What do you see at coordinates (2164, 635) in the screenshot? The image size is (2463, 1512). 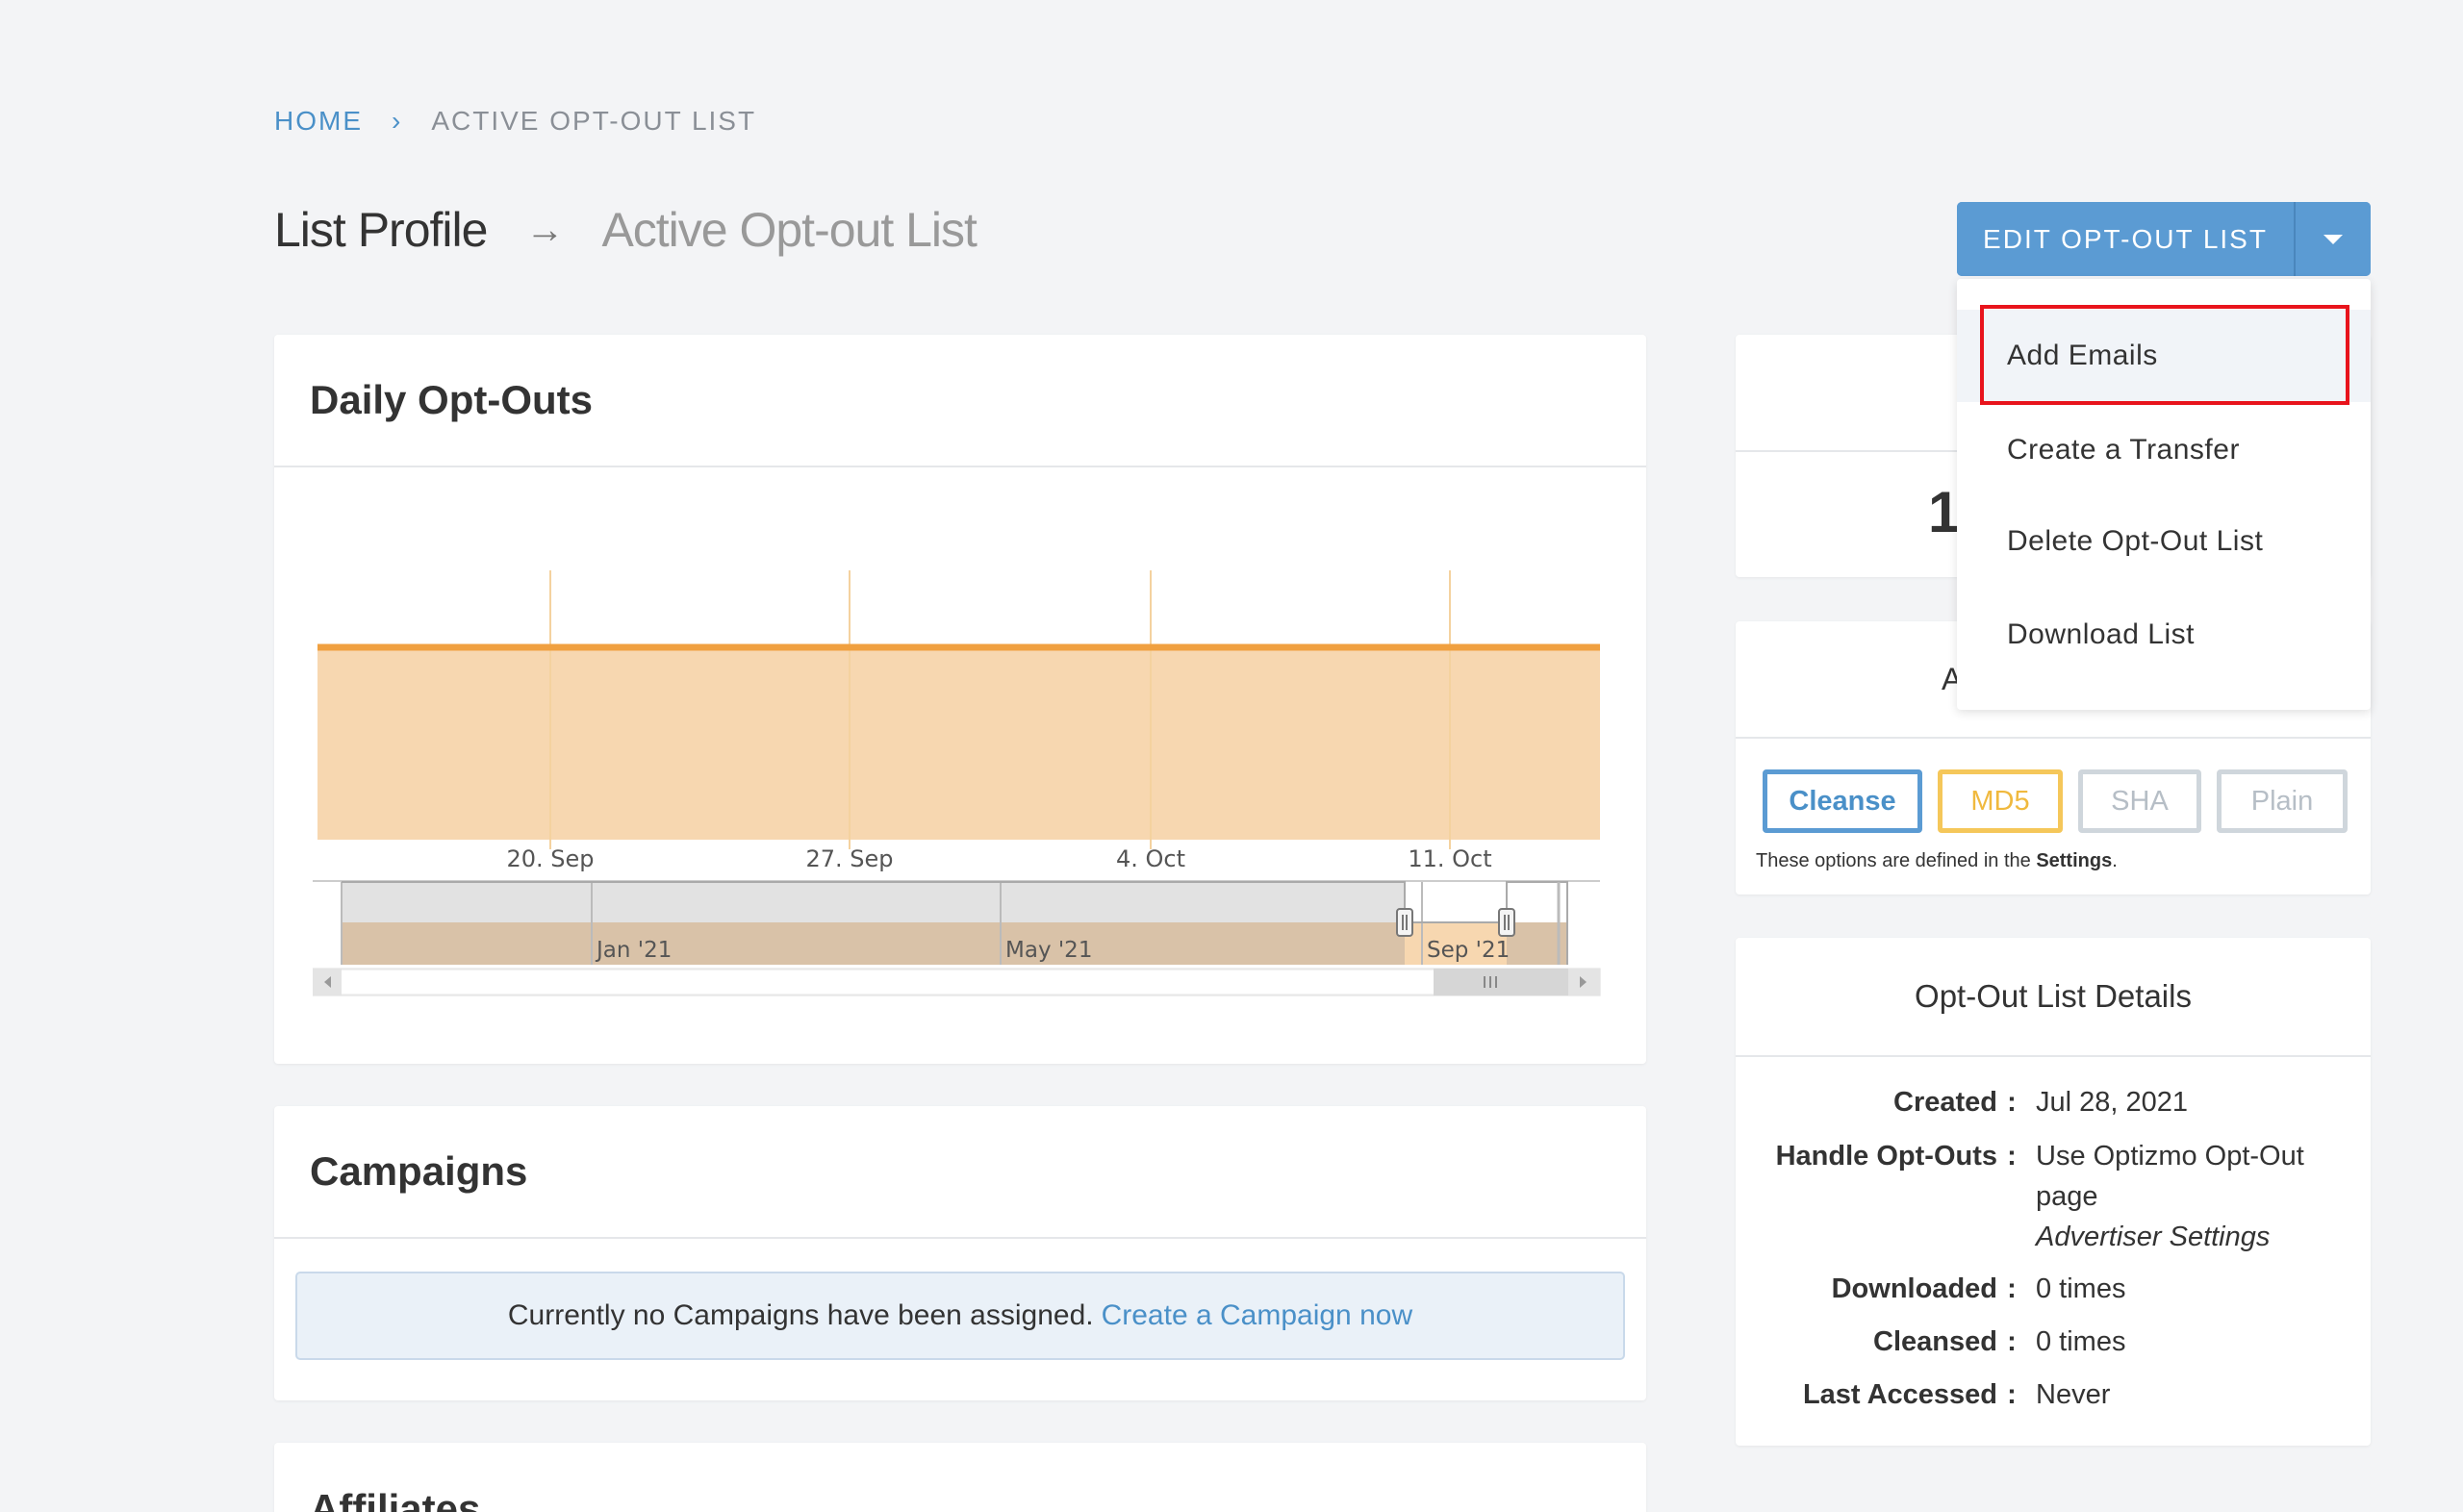 I see `menu-item-download-list: Download List` at bounding box center [2164, 635].